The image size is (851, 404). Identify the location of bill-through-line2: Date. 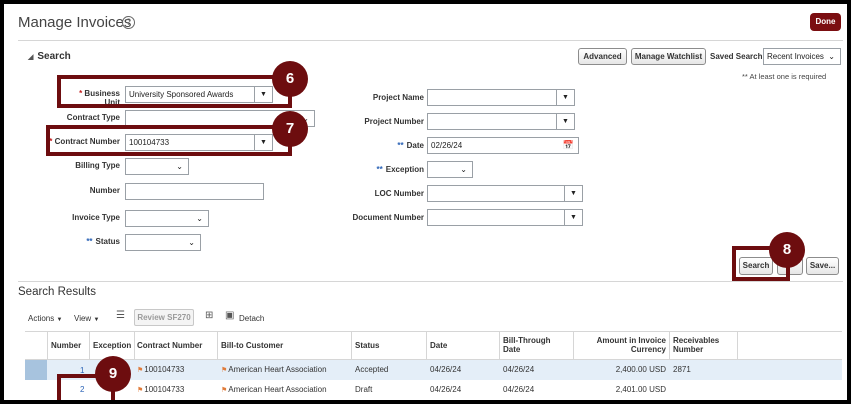
(512, 349).